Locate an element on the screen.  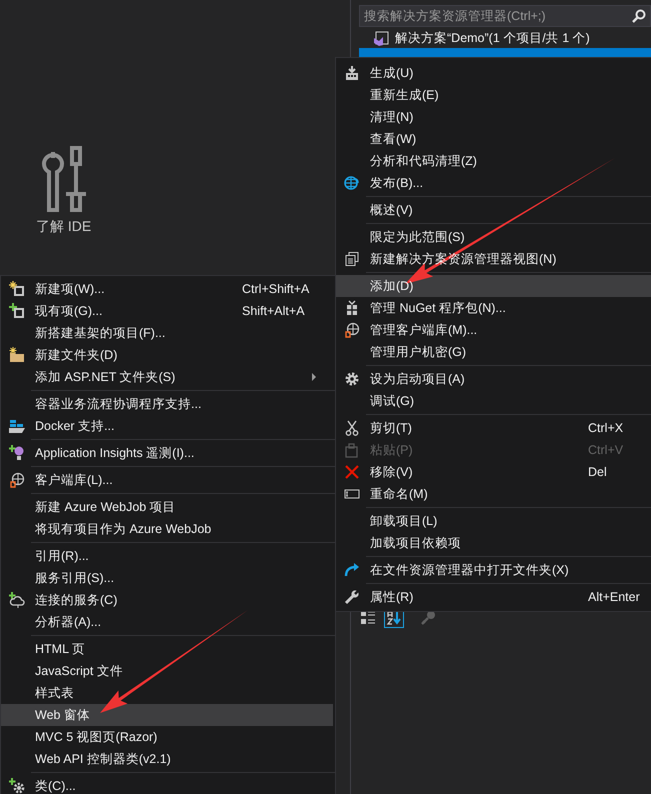
menu-item: 生成(U) is located at coordinates (493, 73).